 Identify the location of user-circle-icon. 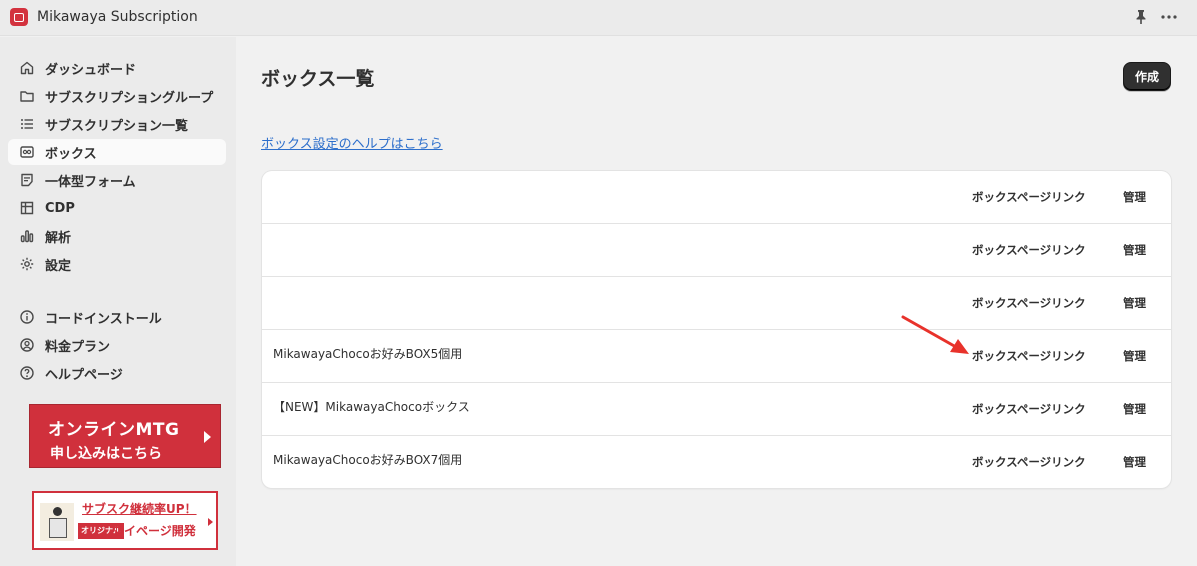
(27, 345).